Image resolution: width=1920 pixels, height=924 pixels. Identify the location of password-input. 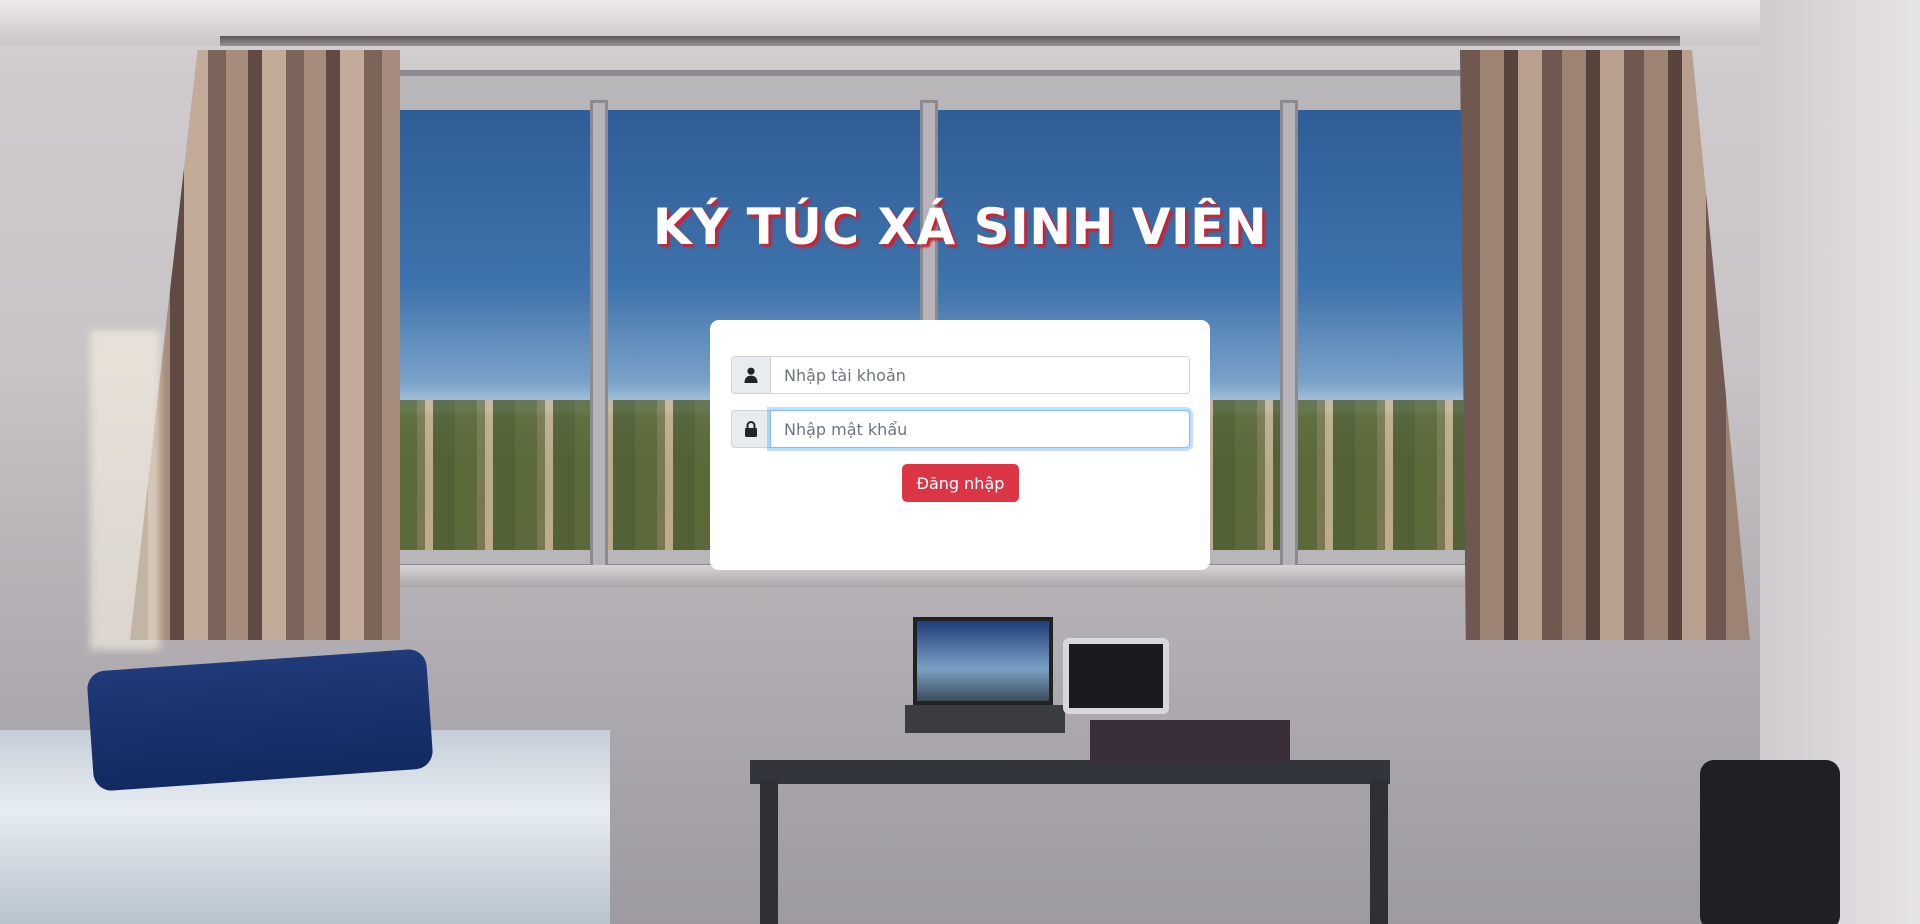
(980, 429).